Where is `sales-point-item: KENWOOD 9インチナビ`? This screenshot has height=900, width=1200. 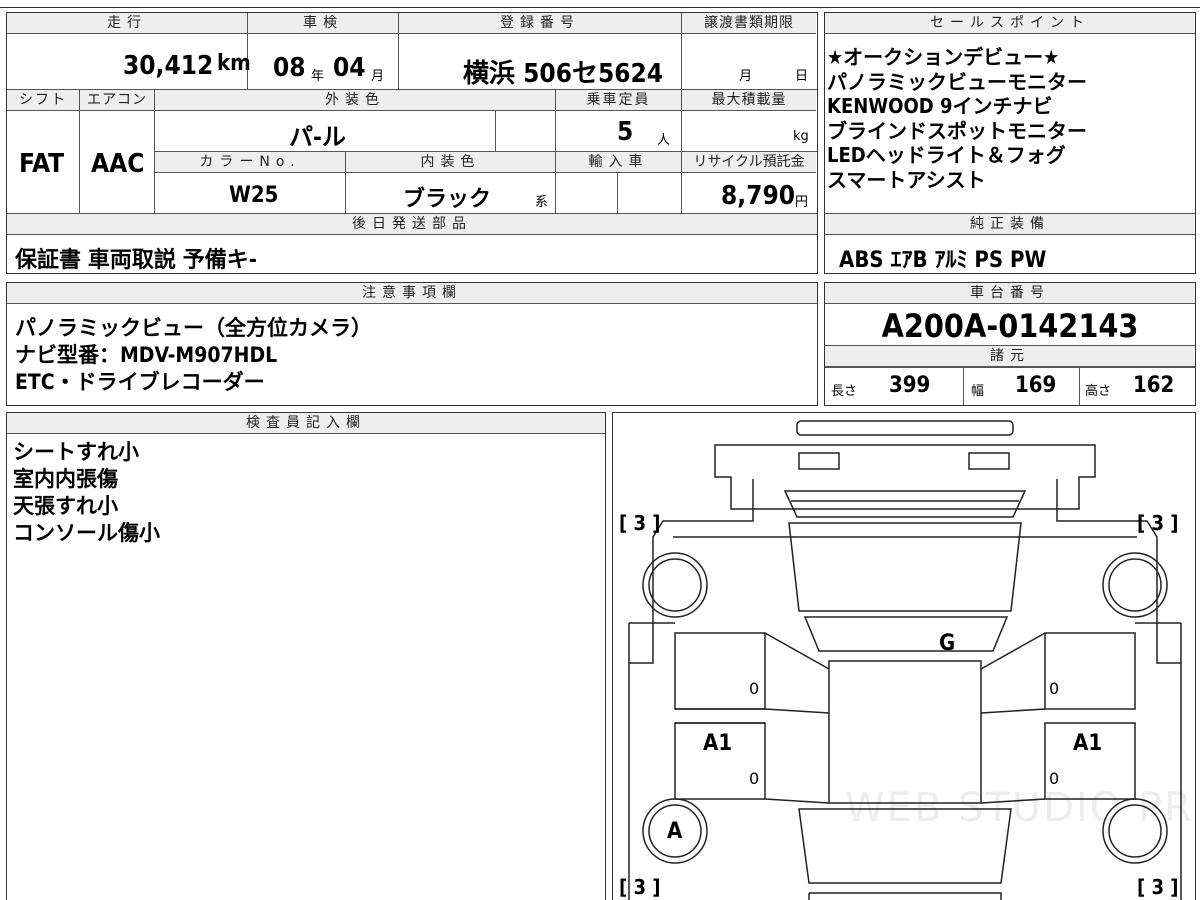 sales-point-item: KENWOOD 9インチナビ is located at coordinates (940, 106).